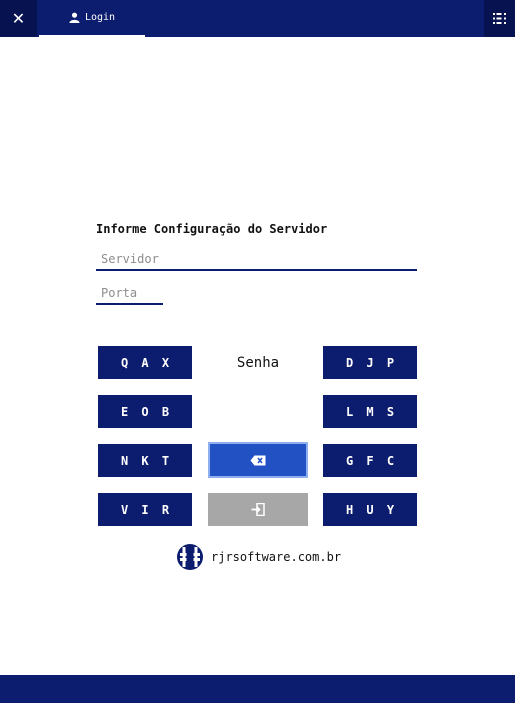  I want to click on key-eob: E O B, so click(145, 411).